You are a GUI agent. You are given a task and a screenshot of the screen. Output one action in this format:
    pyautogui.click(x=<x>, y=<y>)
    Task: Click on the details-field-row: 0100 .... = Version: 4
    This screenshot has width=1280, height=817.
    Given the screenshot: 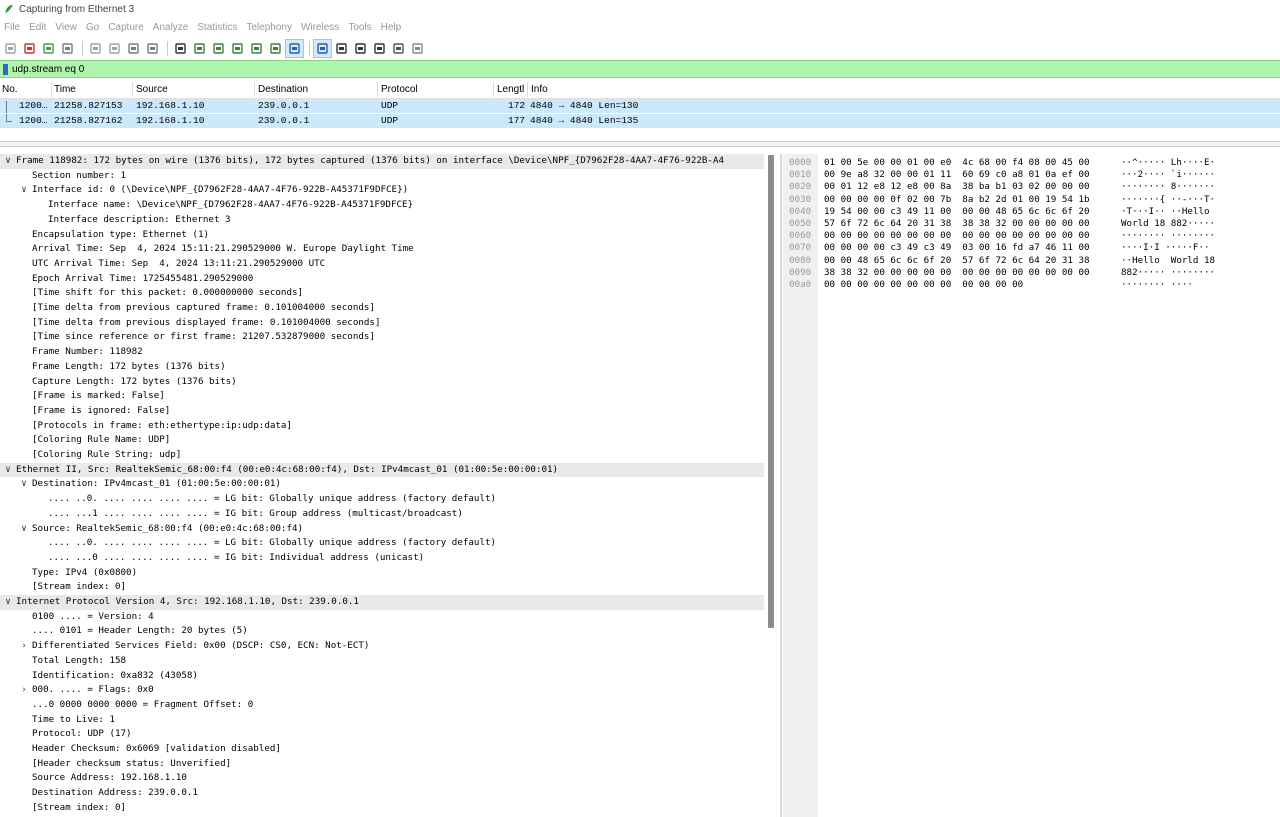 What is the action you would take?
    pyautogui.click(x=382, y=617)
    